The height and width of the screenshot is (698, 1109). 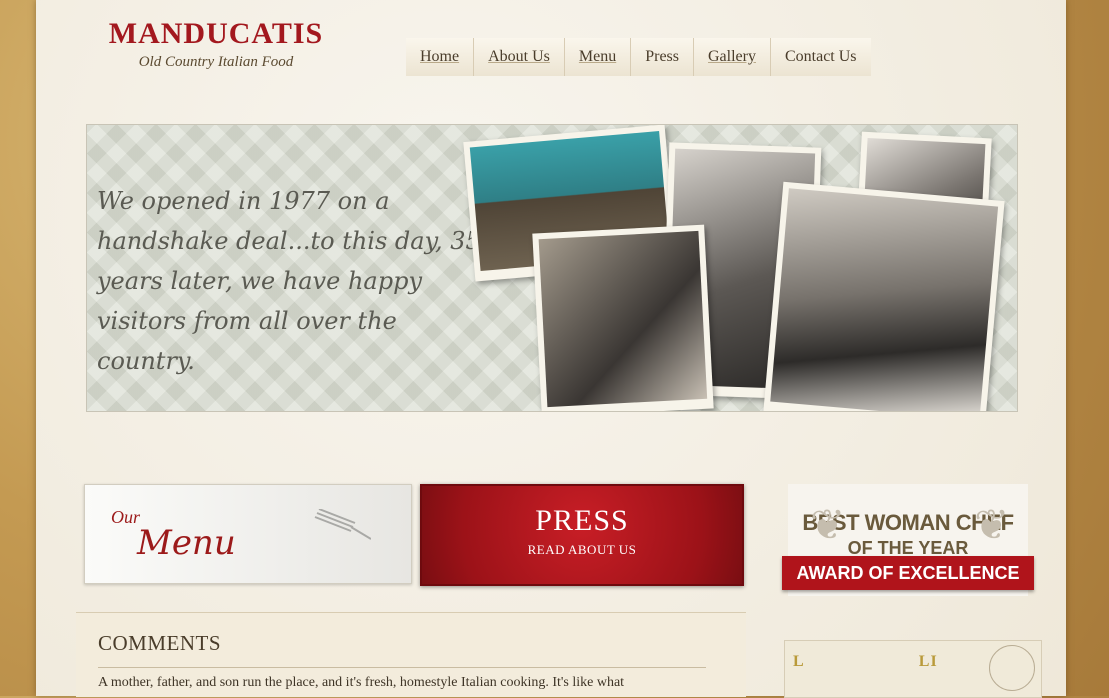 I want to click on logo-name: MANDUCATIS, so click(x=216, y=33).